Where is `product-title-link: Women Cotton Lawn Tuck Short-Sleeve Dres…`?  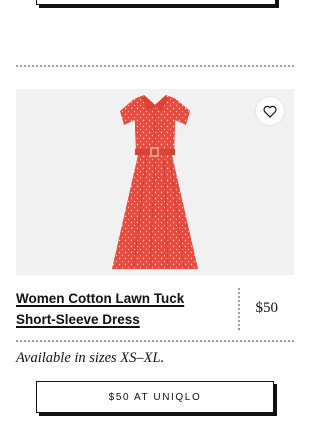 product-title-link: Women Cotton Lawn Tuck Short-Sleeve Dres… is located at coordinates (121, 309).